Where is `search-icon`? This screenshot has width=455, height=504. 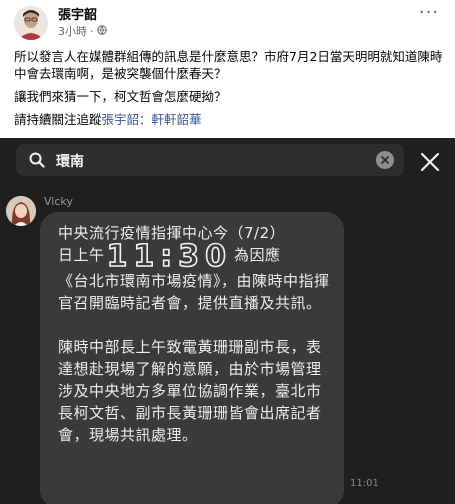
search-icon is located at coordinates (37, 160).